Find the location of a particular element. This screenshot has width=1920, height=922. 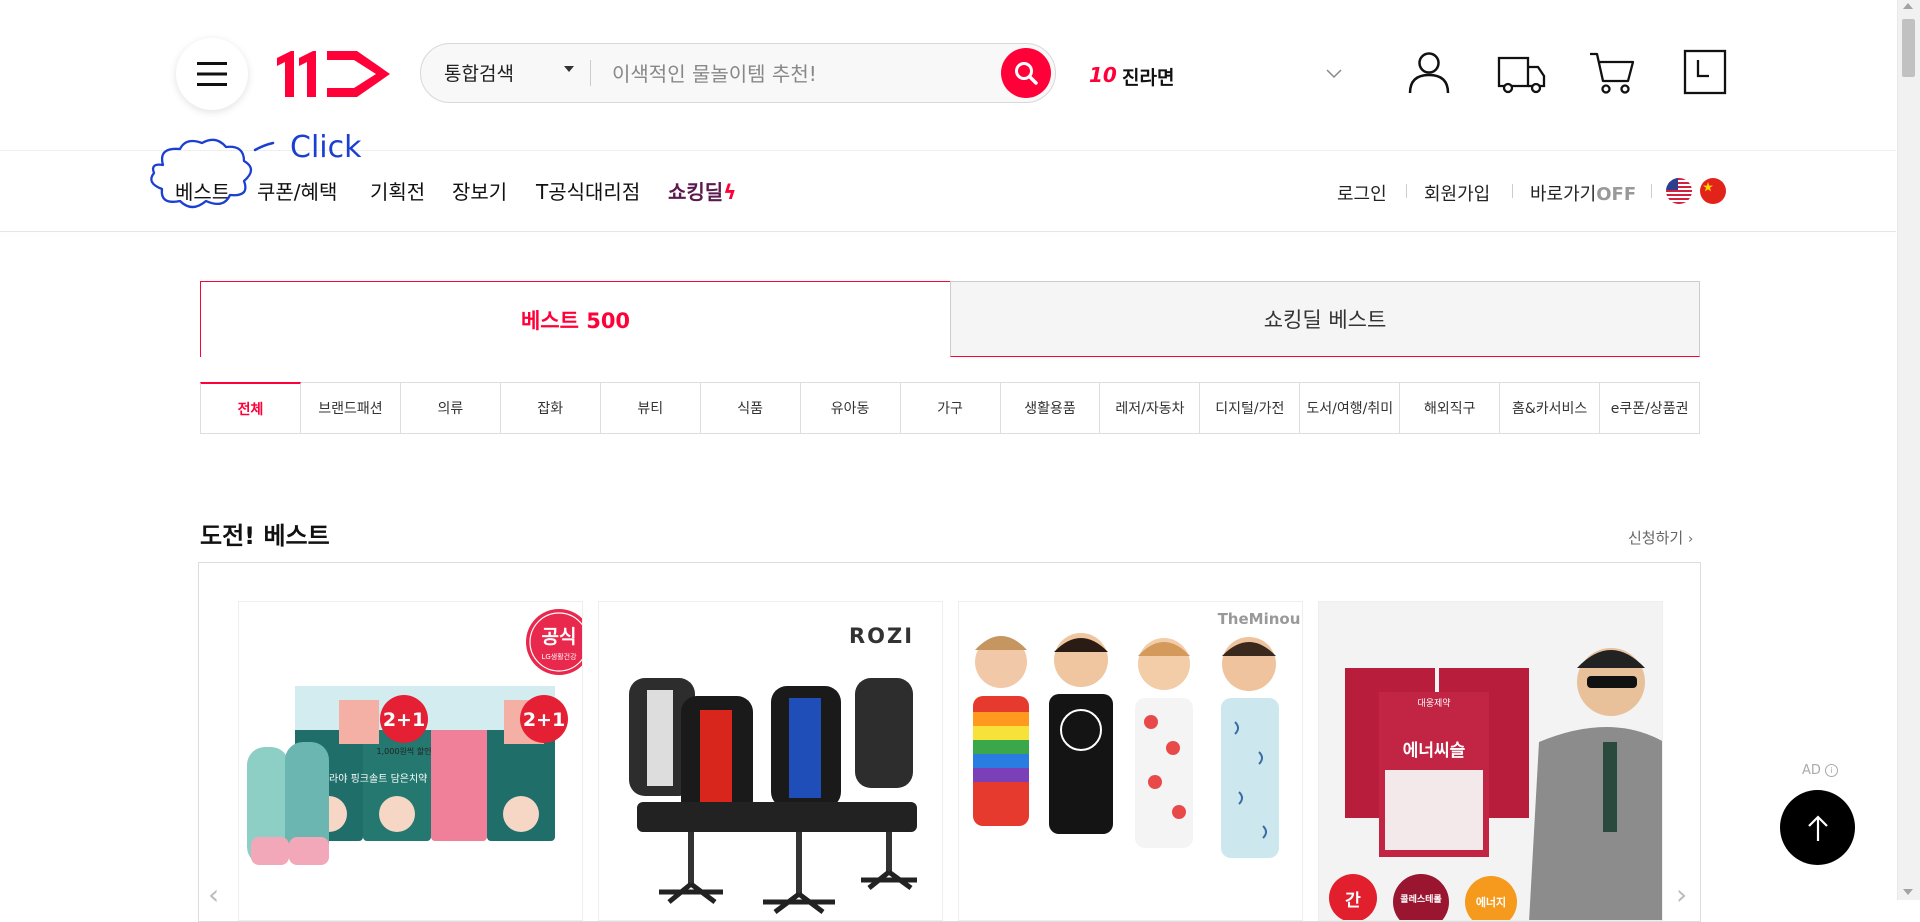

recent-view-icon is located at coordinates (1705, 72).